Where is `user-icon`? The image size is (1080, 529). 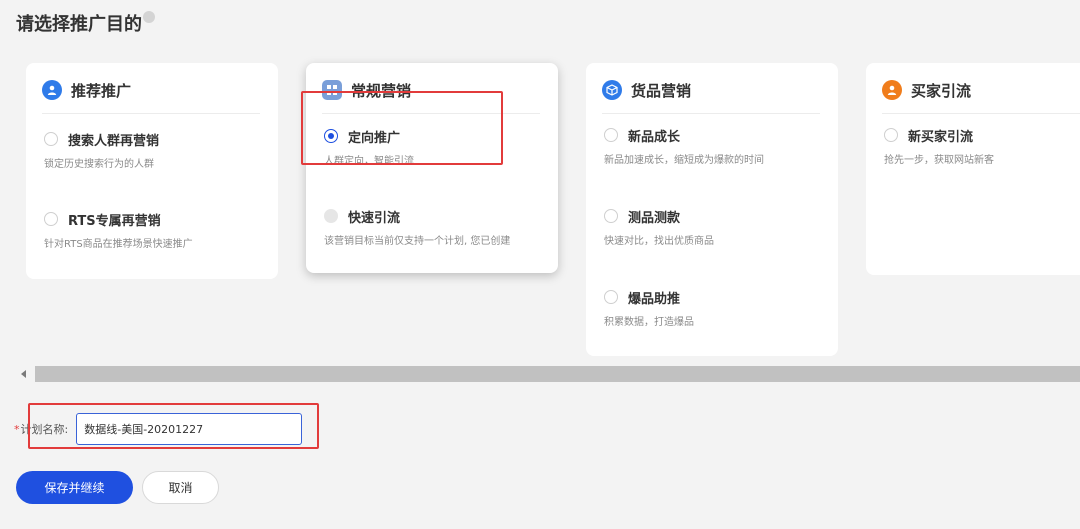
user-icon is located at coordinates (52, 90).